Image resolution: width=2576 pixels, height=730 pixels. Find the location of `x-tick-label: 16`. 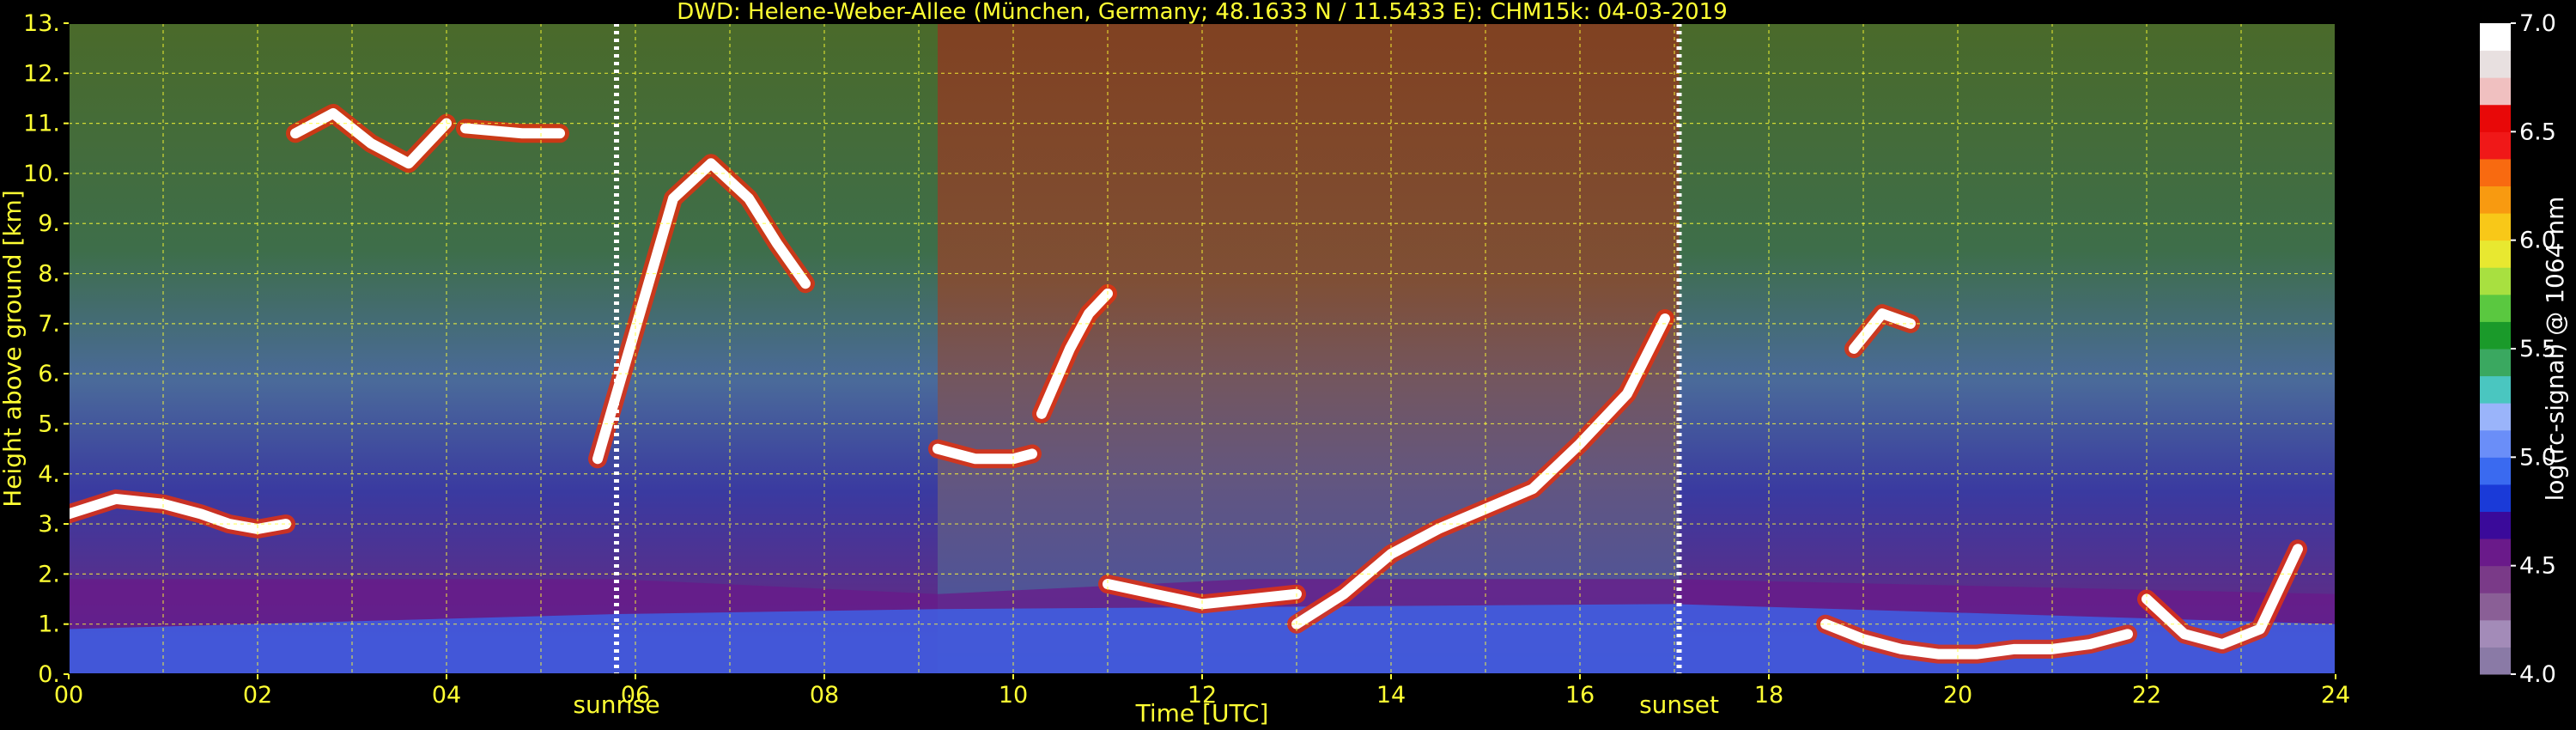

x-tick-label: 16 is located at coordinates (1580, 695).